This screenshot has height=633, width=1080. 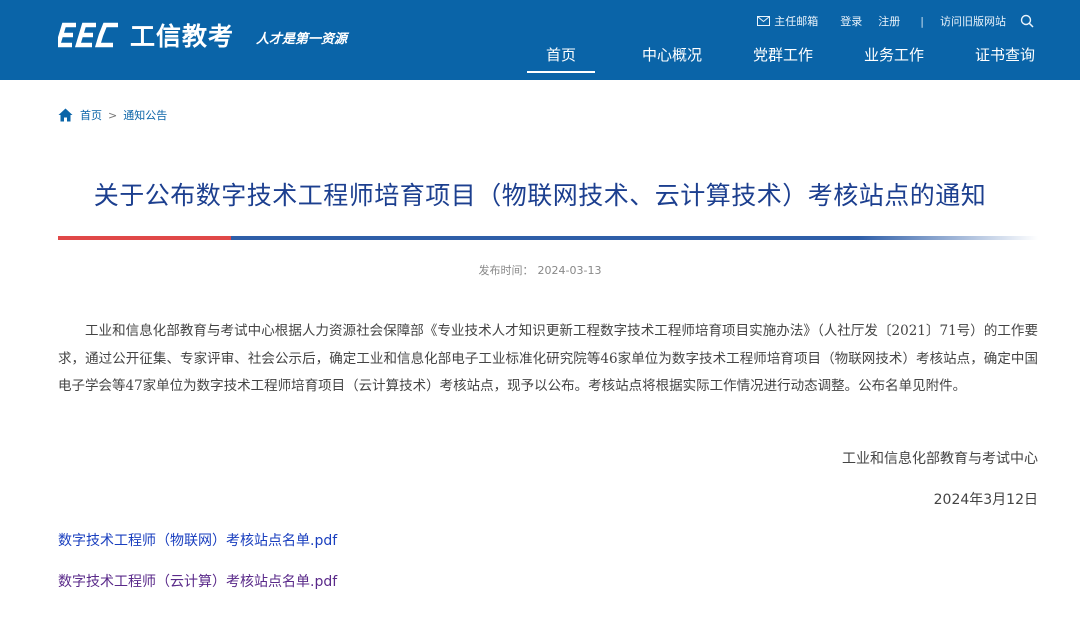 I want to click on signature-organization: 工业和信息化部教育与考试中心, so click(x=940, y=459).